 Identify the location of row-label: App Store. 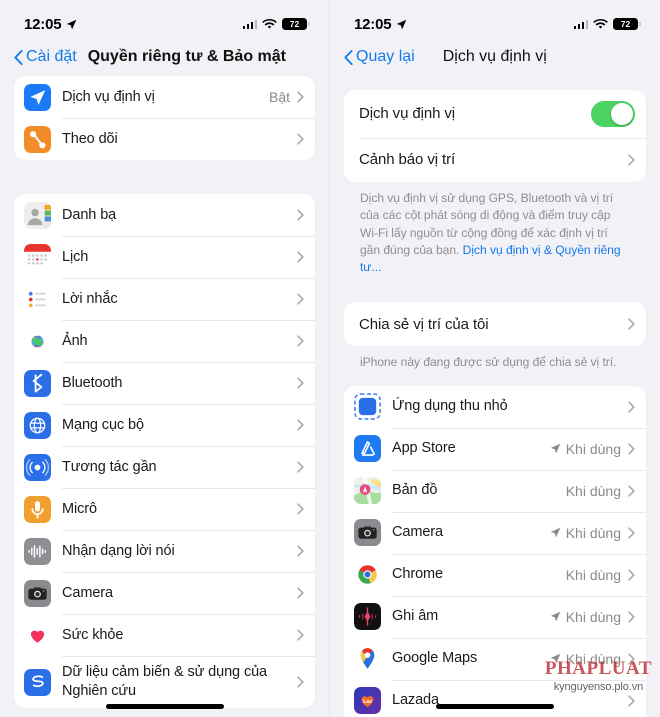
(424, 448).